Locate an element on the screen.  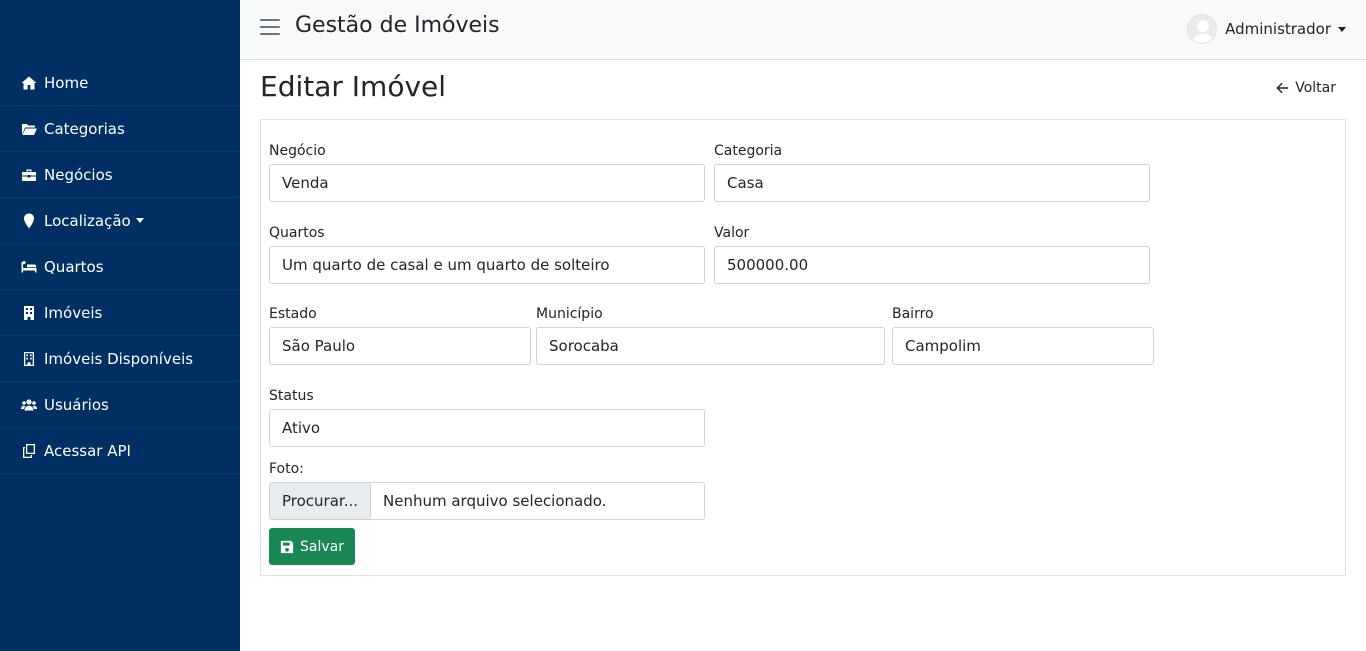
sidebar-item-quartos: Quartos is located at coordinates (120, 267).